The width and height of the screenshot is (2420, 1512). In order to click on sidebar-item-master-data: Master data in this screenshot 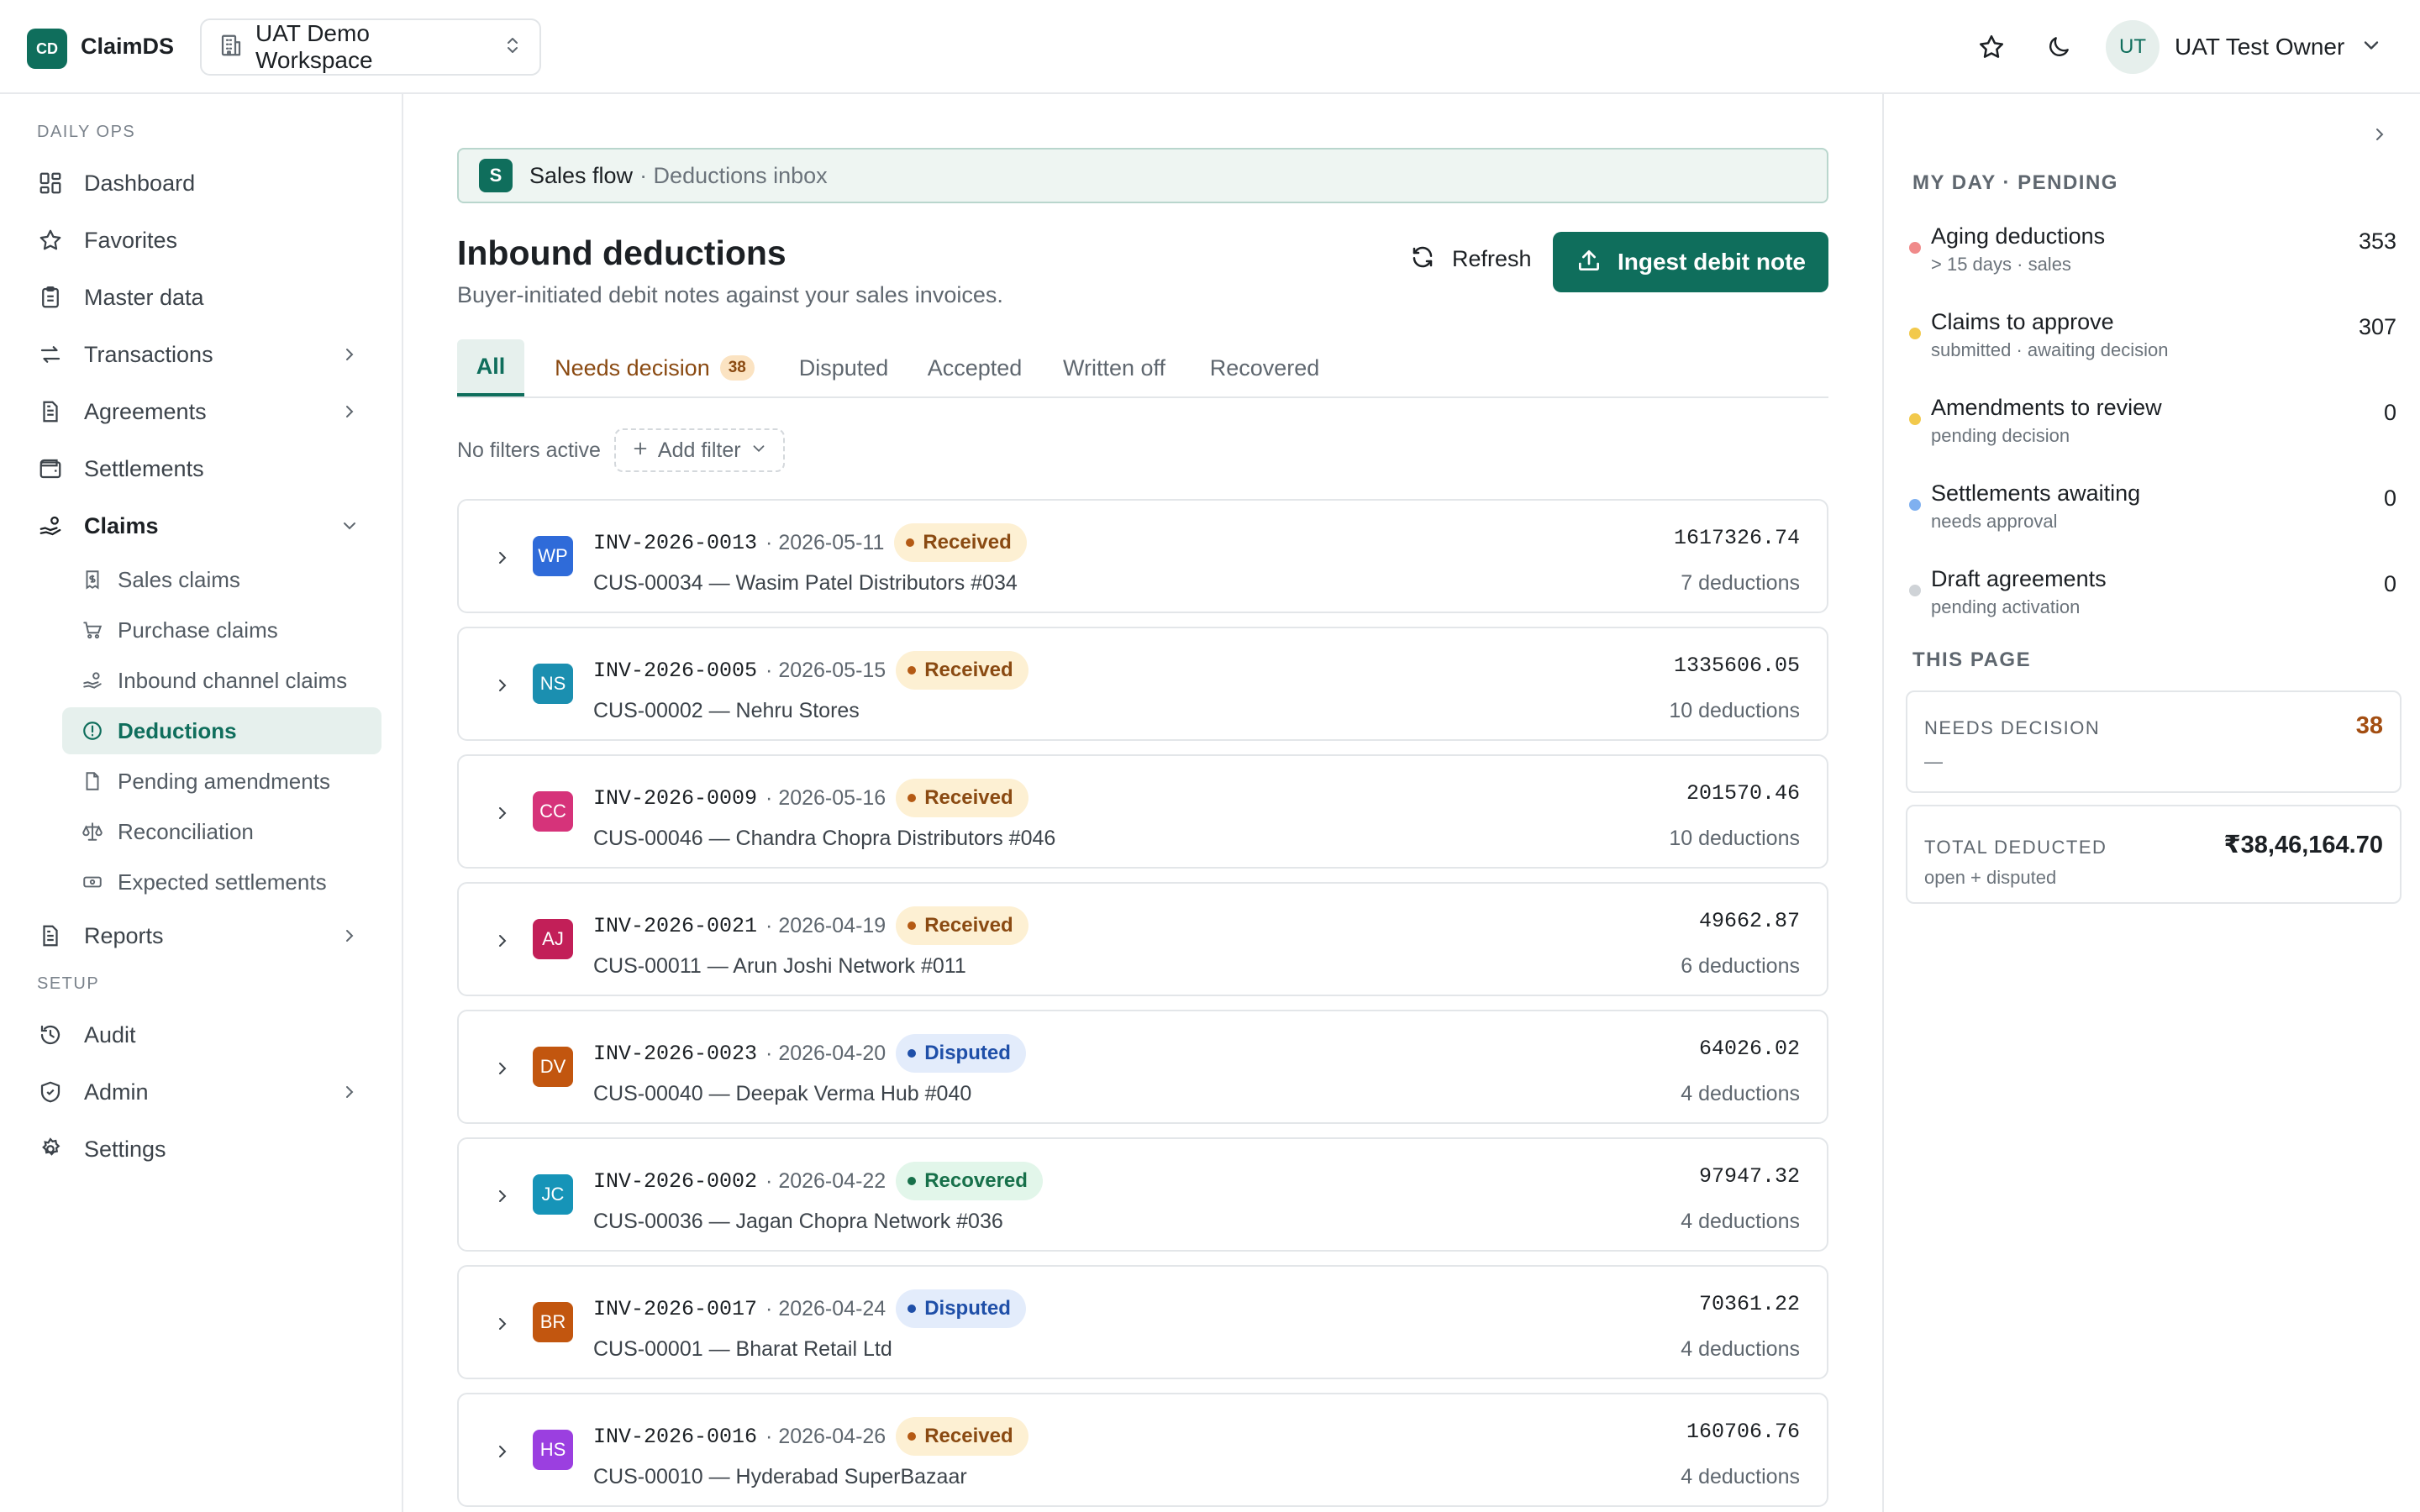, I will do `click(207, 297)`.